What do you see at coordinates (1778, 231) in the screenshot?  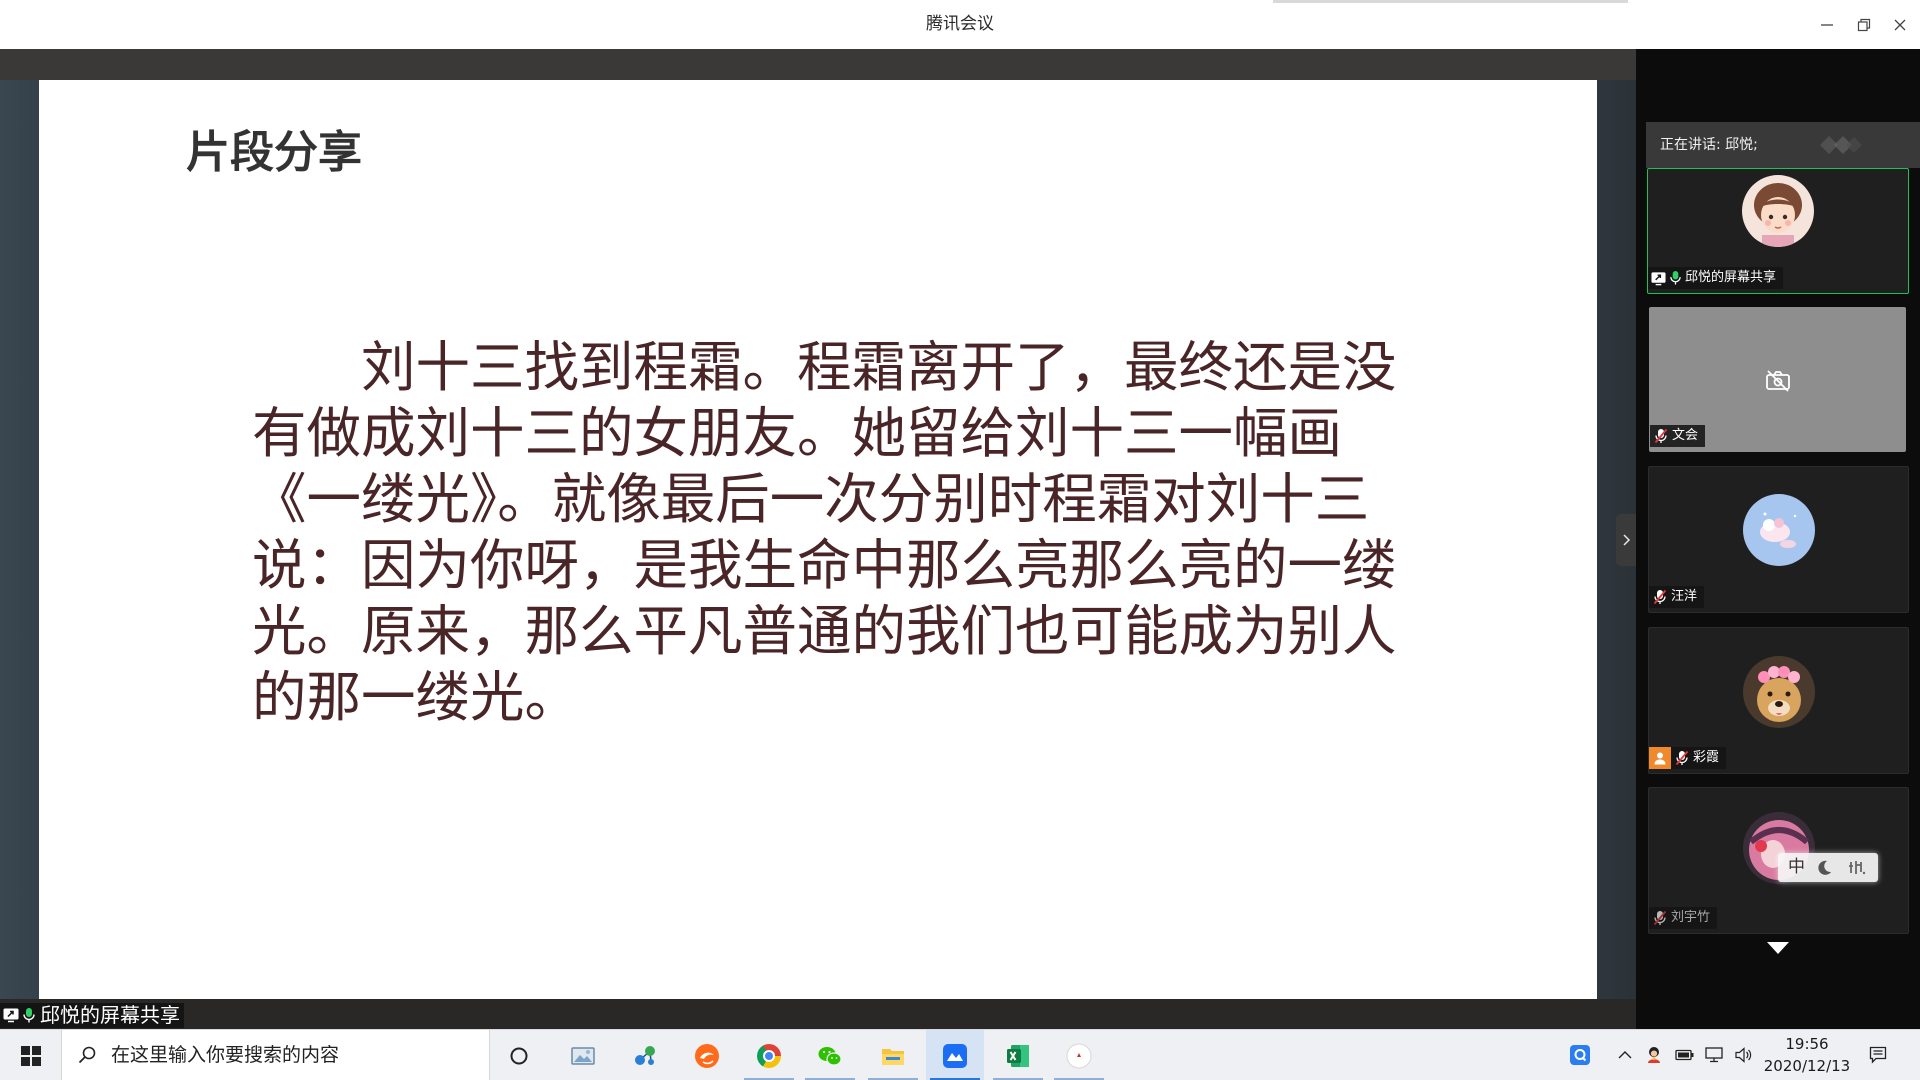 I see `participant-tile: 邱悦的屏幕共享` at bounding box center [1778, 231].